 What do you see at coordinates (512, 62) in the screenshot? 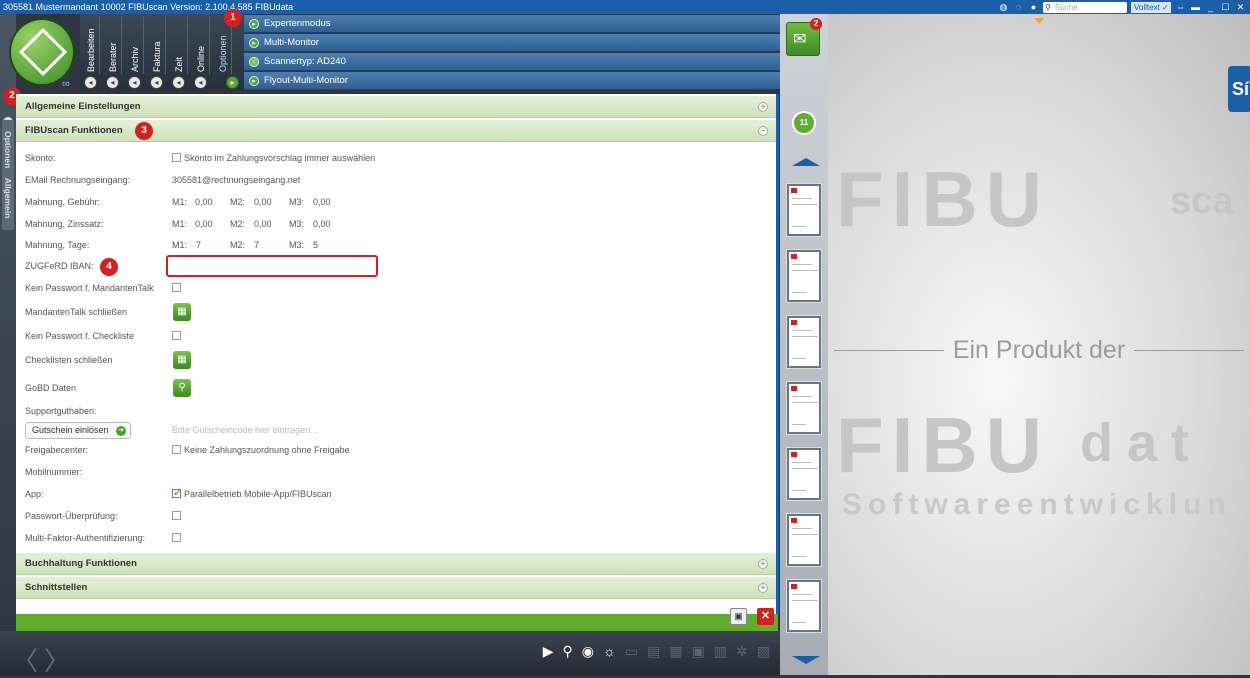
I see `menu-item-scannertyp: i Scannertyp: AD240` at bounding box center [512, 62].